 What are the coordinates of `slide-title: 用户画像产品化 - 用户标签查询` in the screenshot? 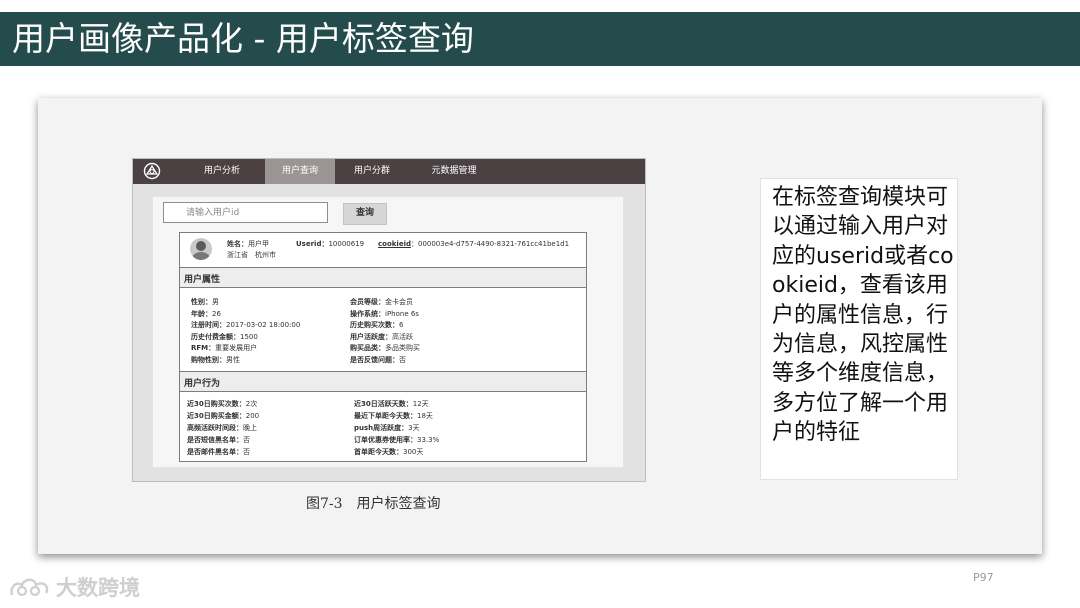 It's located at (243, 38).